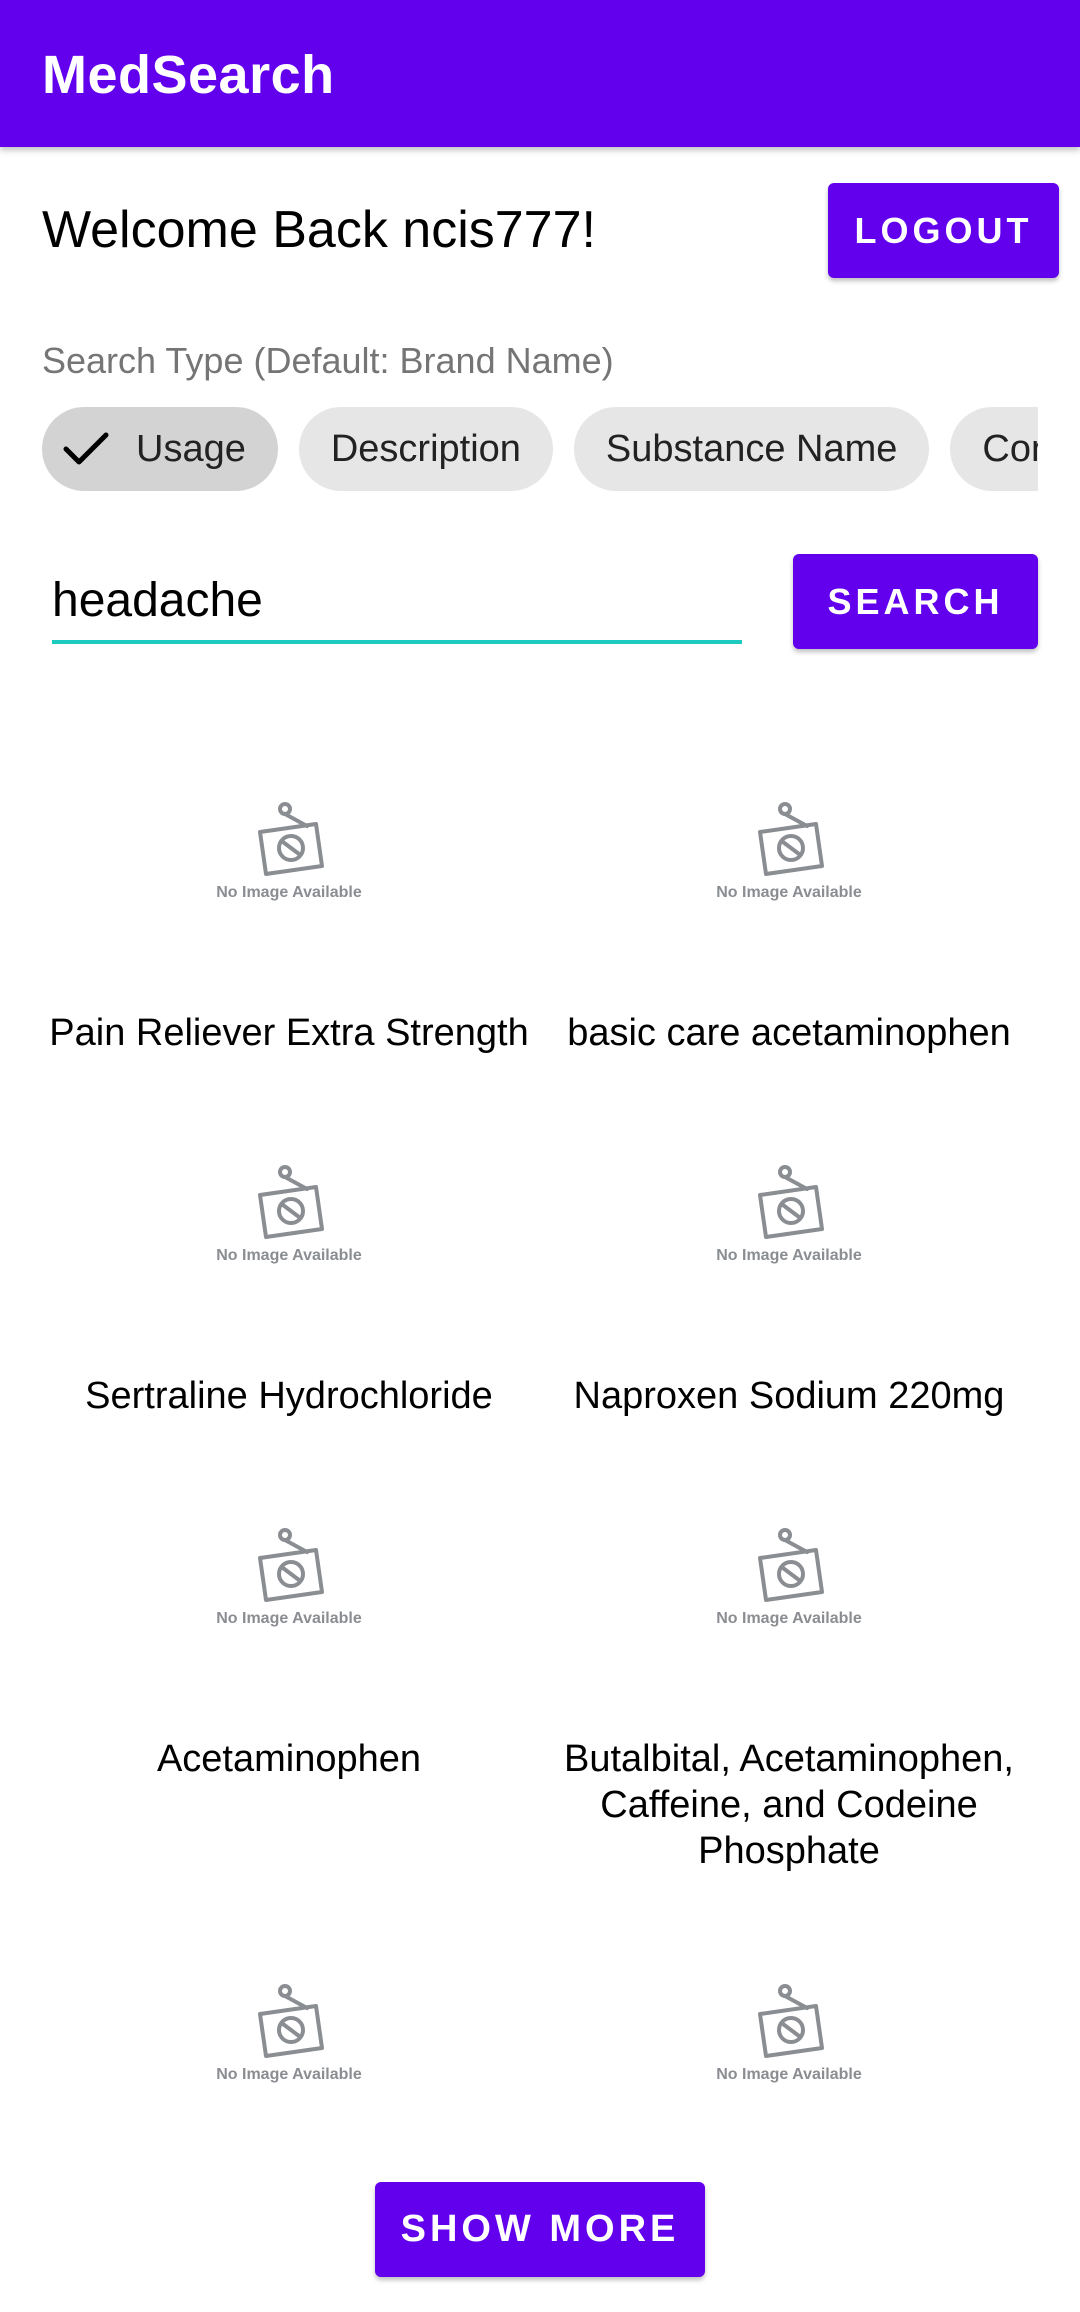 The width and height of the screenshot is (1080, 2312). I want to click on app-title: MedSearch, so click(188, 75).